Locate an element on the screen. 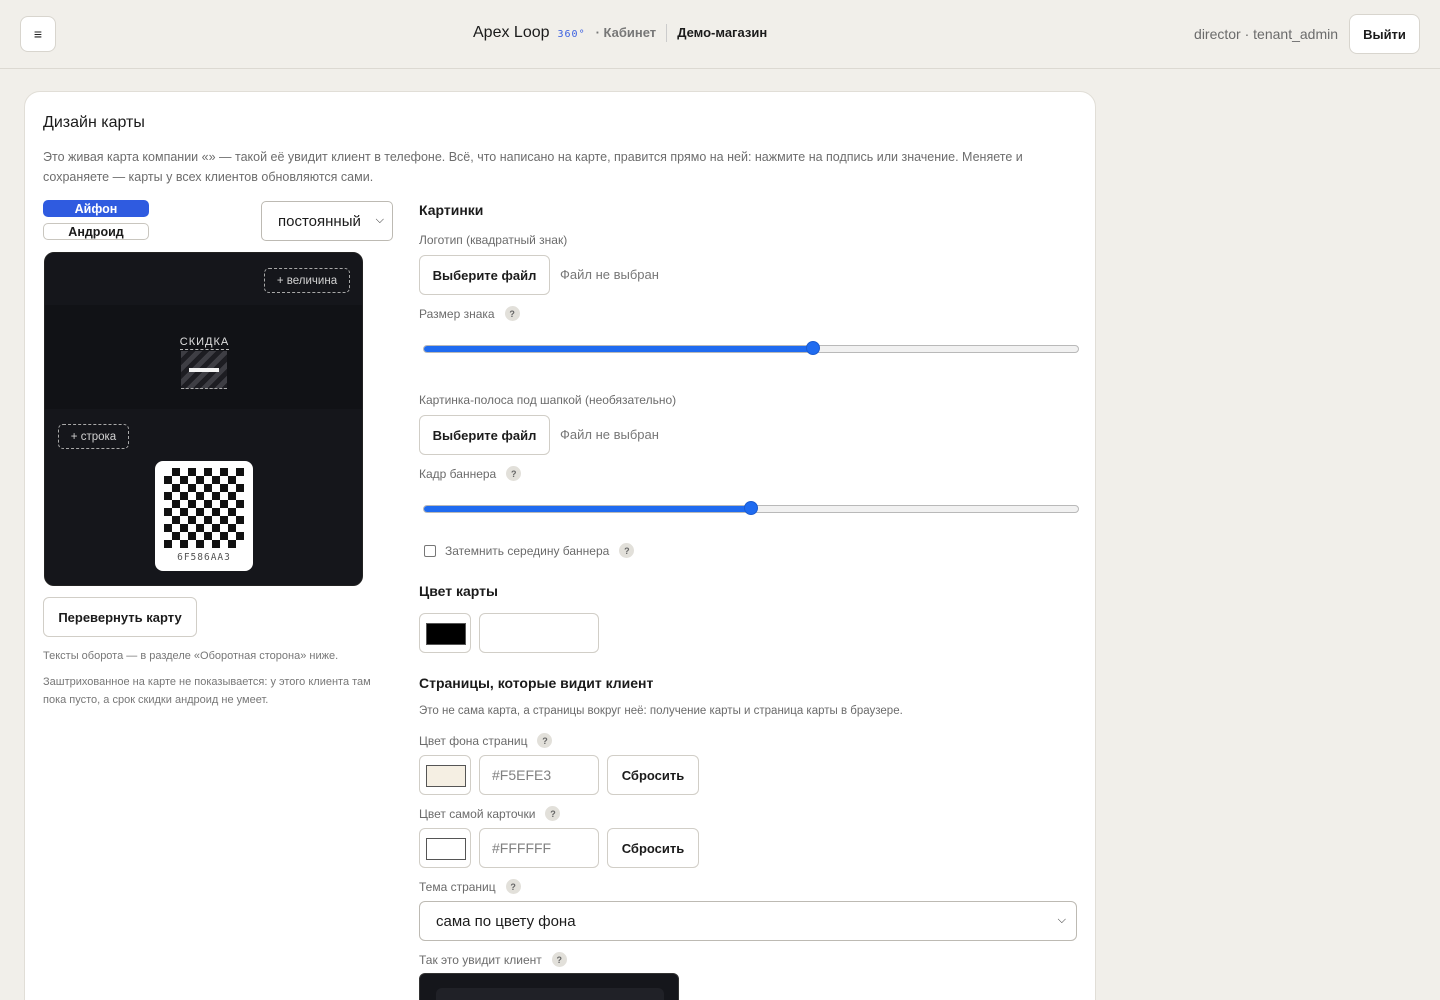 The height and width of the screenshot is (1000, 1440). discount-value is located at coordinates (204, 370).